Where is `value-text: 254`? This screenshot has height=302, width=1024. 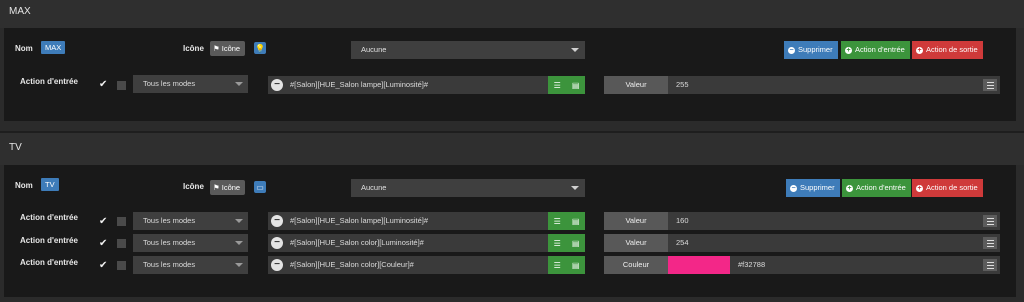 value-text: 254 is located at coordinates (682, 243).